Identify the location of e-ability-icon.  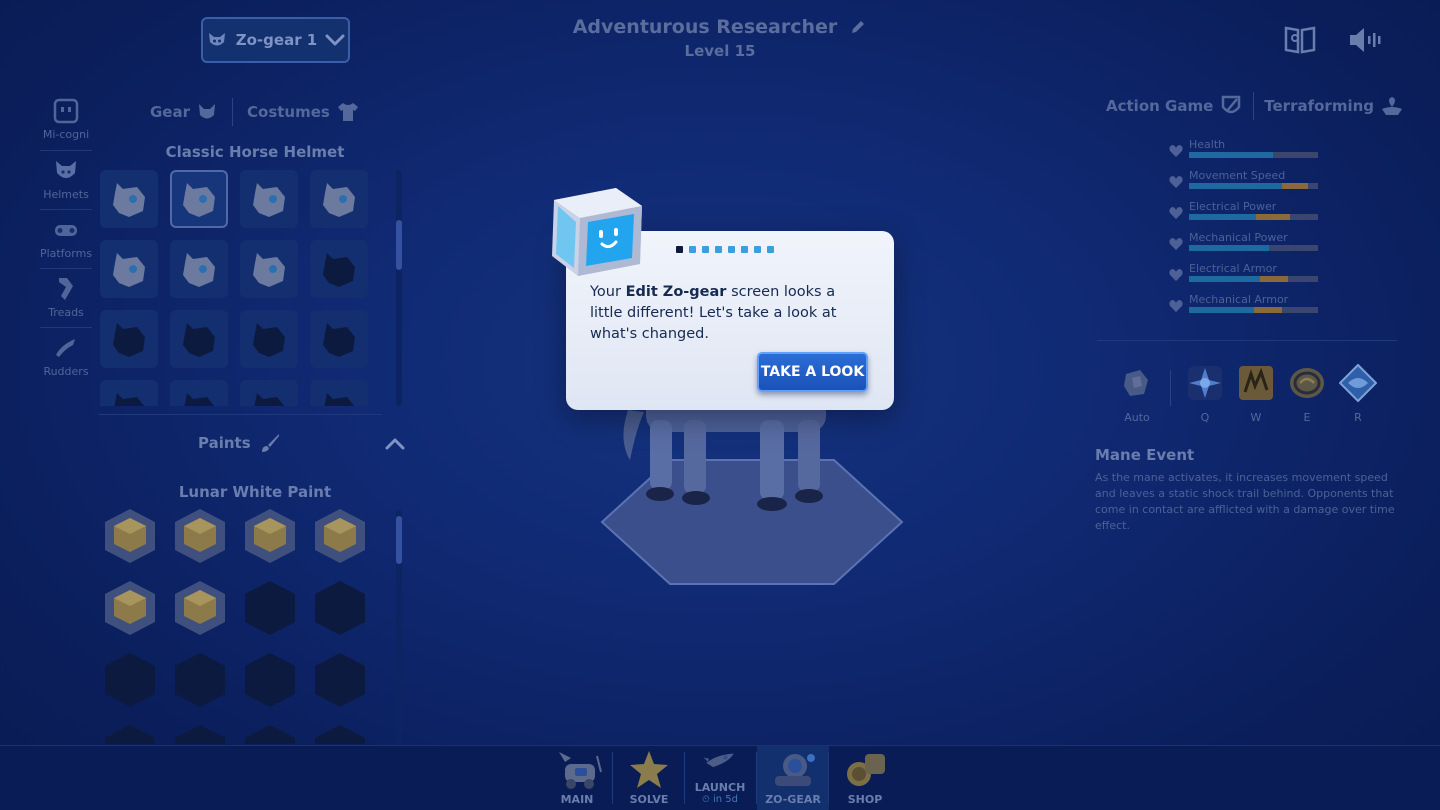
(1307, 383).